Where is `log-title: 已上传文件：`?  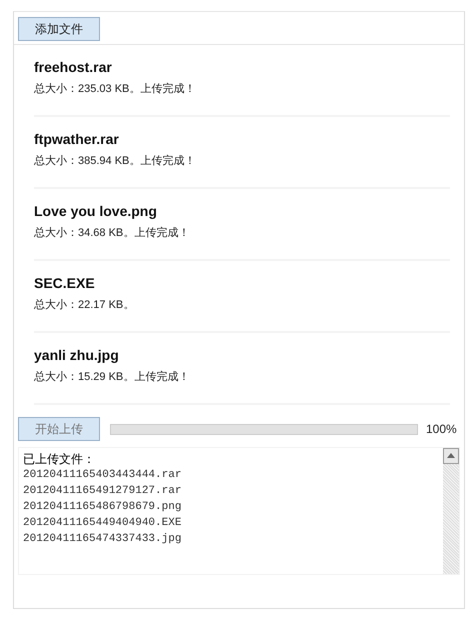
log-title: 已上传文件： is located at coordinates (59, 459).